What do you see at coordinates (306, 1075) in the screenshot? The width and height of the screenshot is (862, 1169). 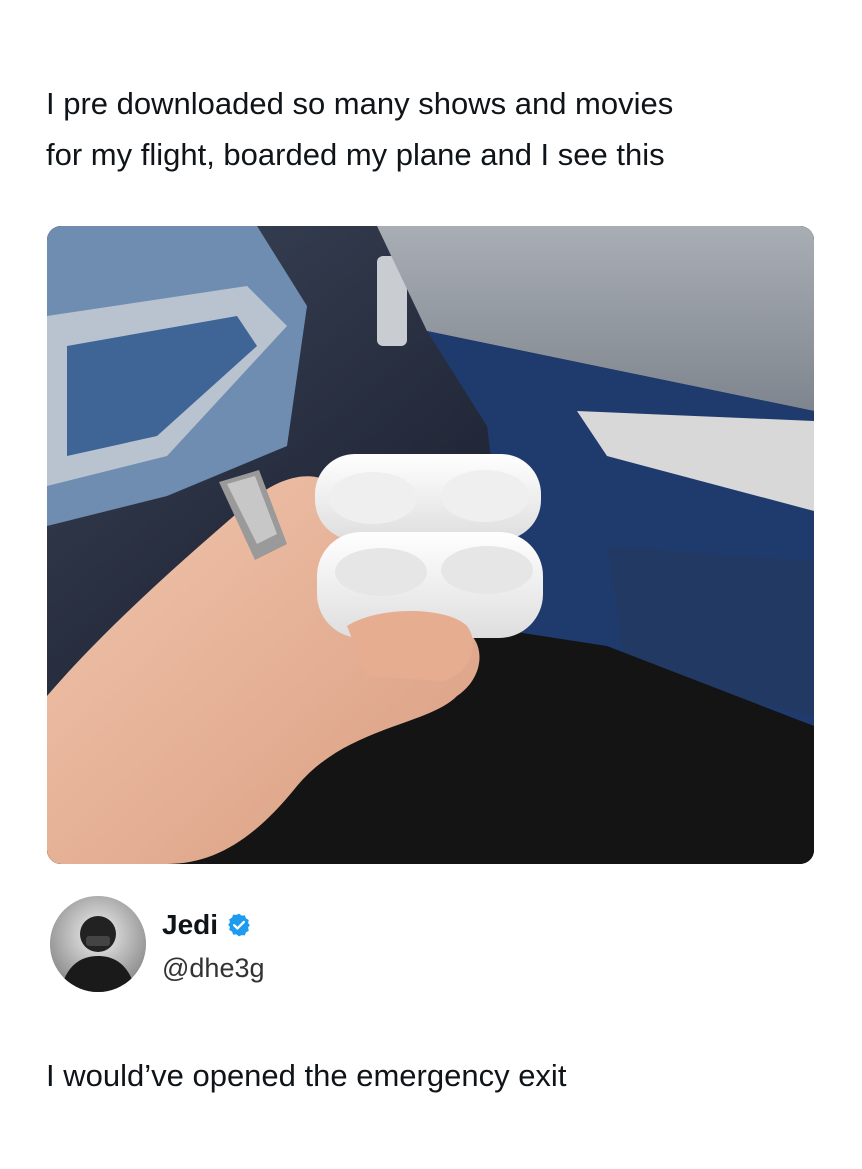 I see `reply-text: I would’ve opened the emergency exit` at bounding box center [306, 1075].